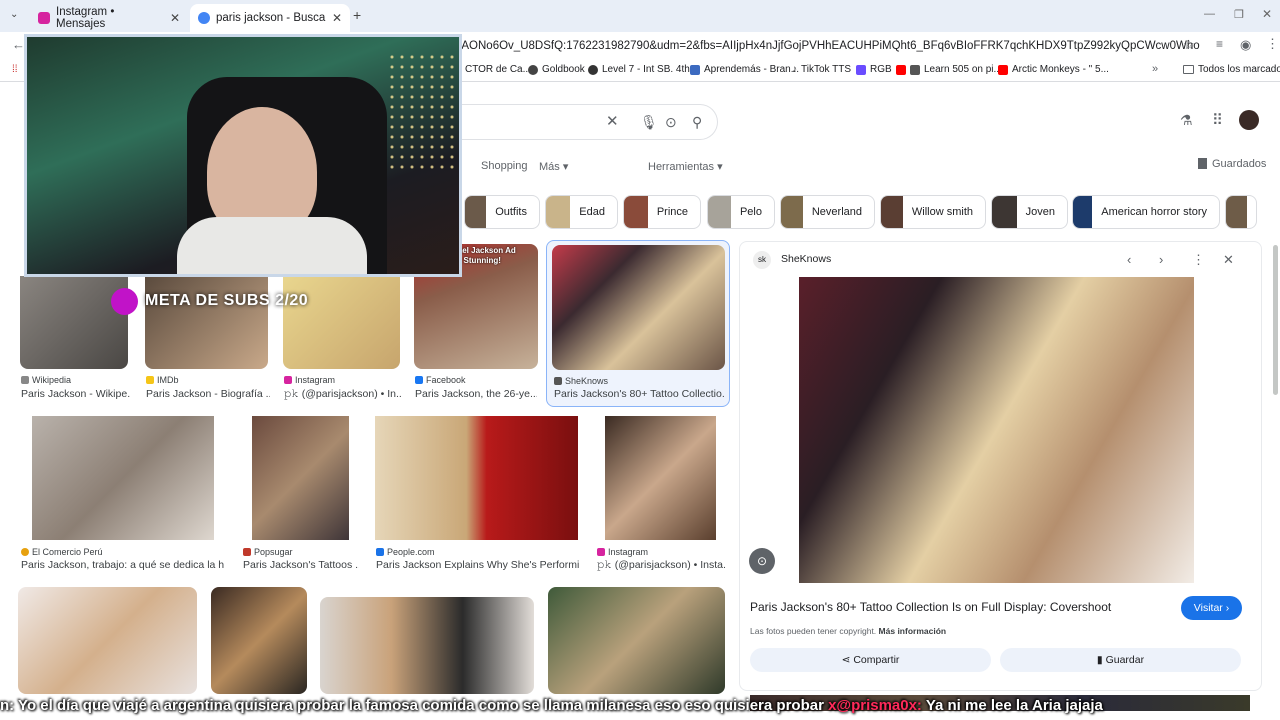 This screenshot has width=1280, height=720. What do you see at coordinates (697, 122) in the screenshot?
I see `search-icon: ⚲` at bounding box center [697, 122].